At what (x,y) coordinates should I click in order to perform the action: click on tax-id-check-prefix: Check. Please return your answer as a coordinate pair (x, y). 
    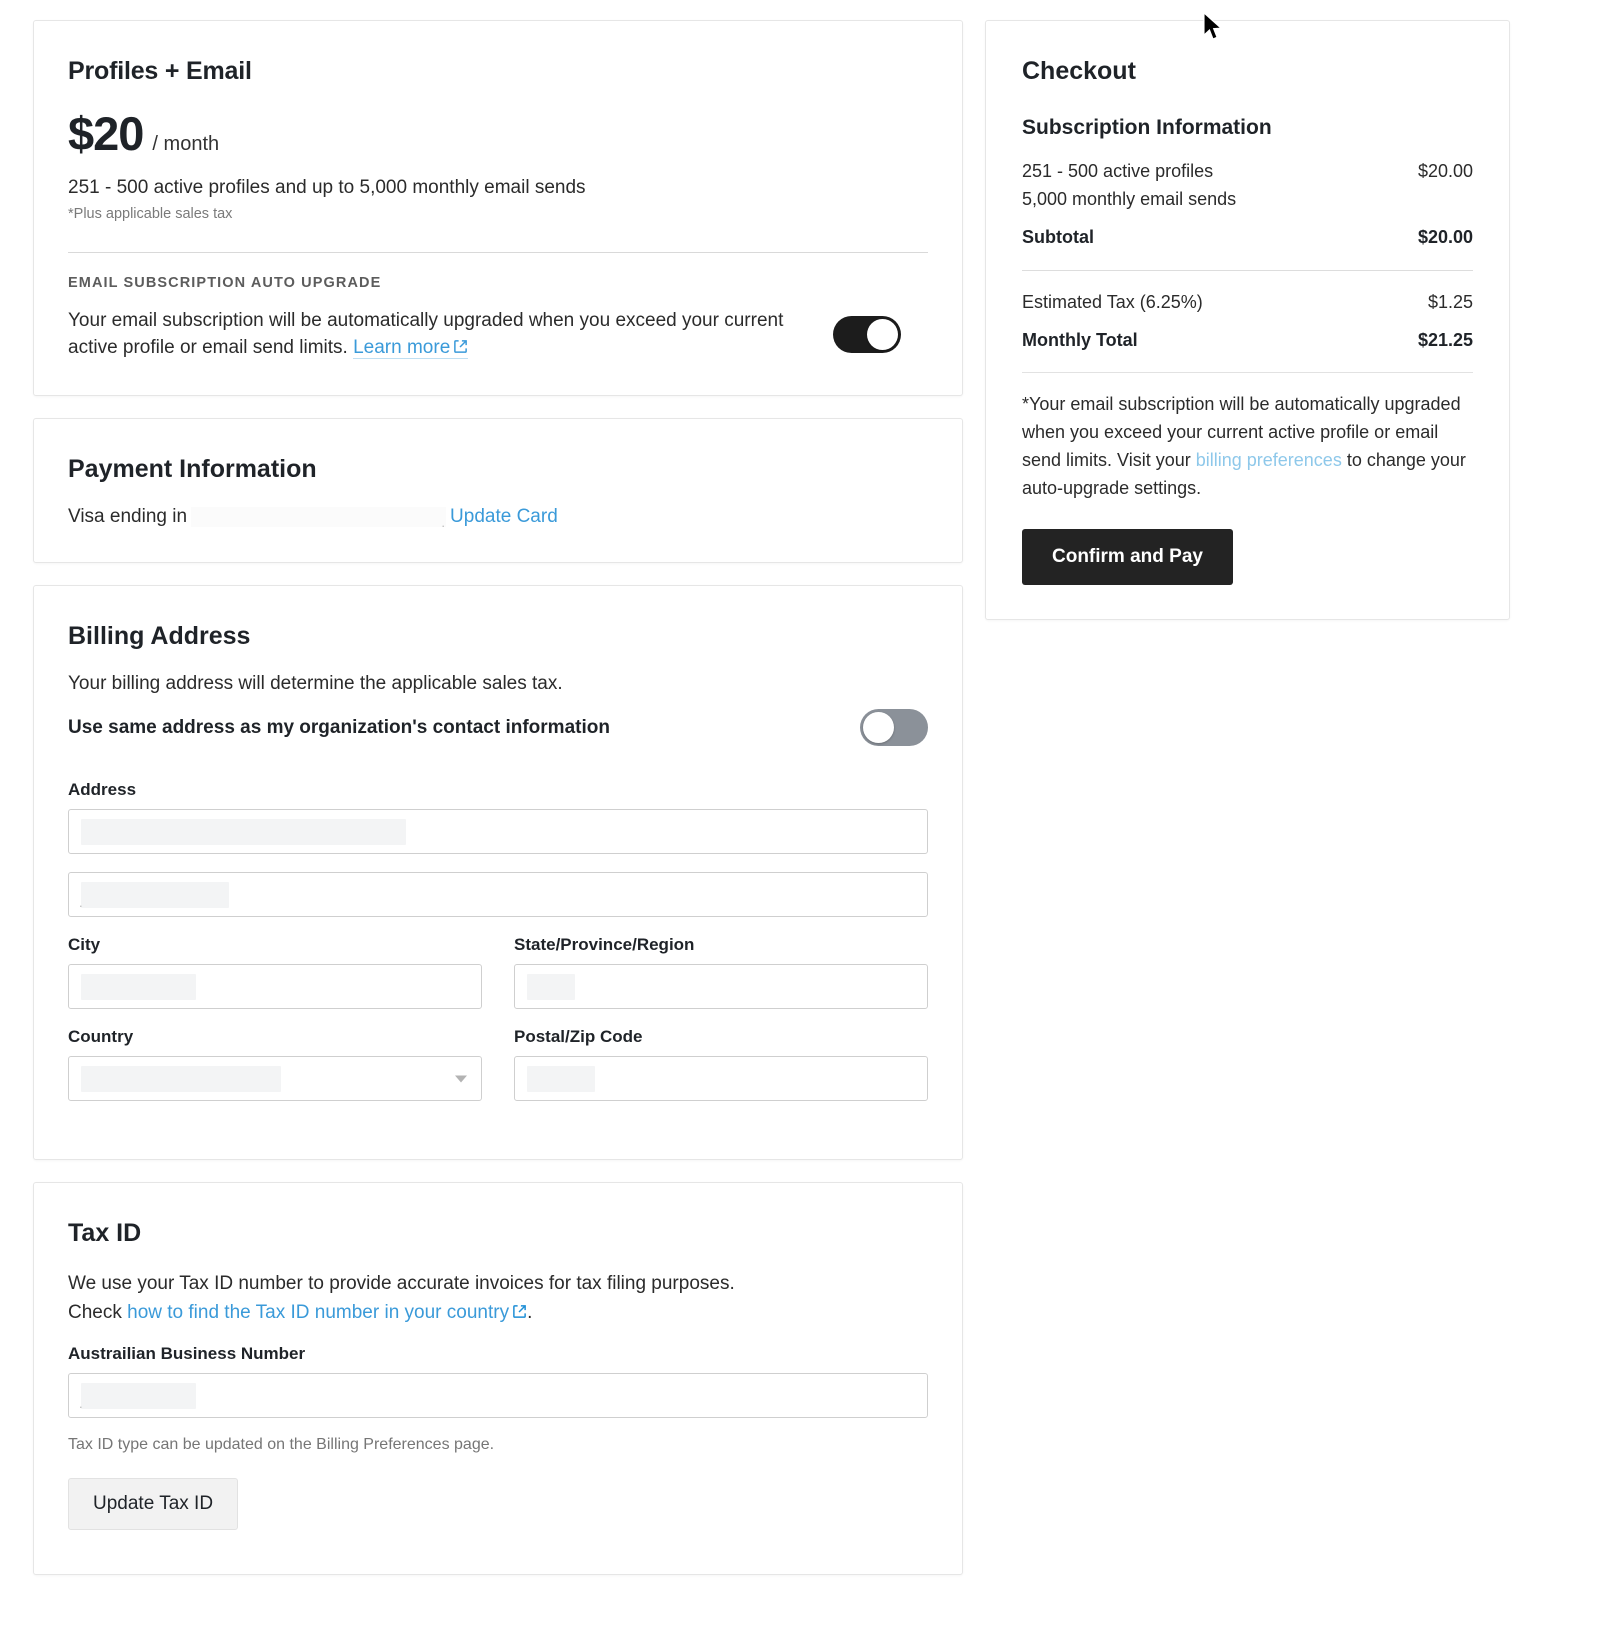
    Looking at the image, I should click on (98, 1312).